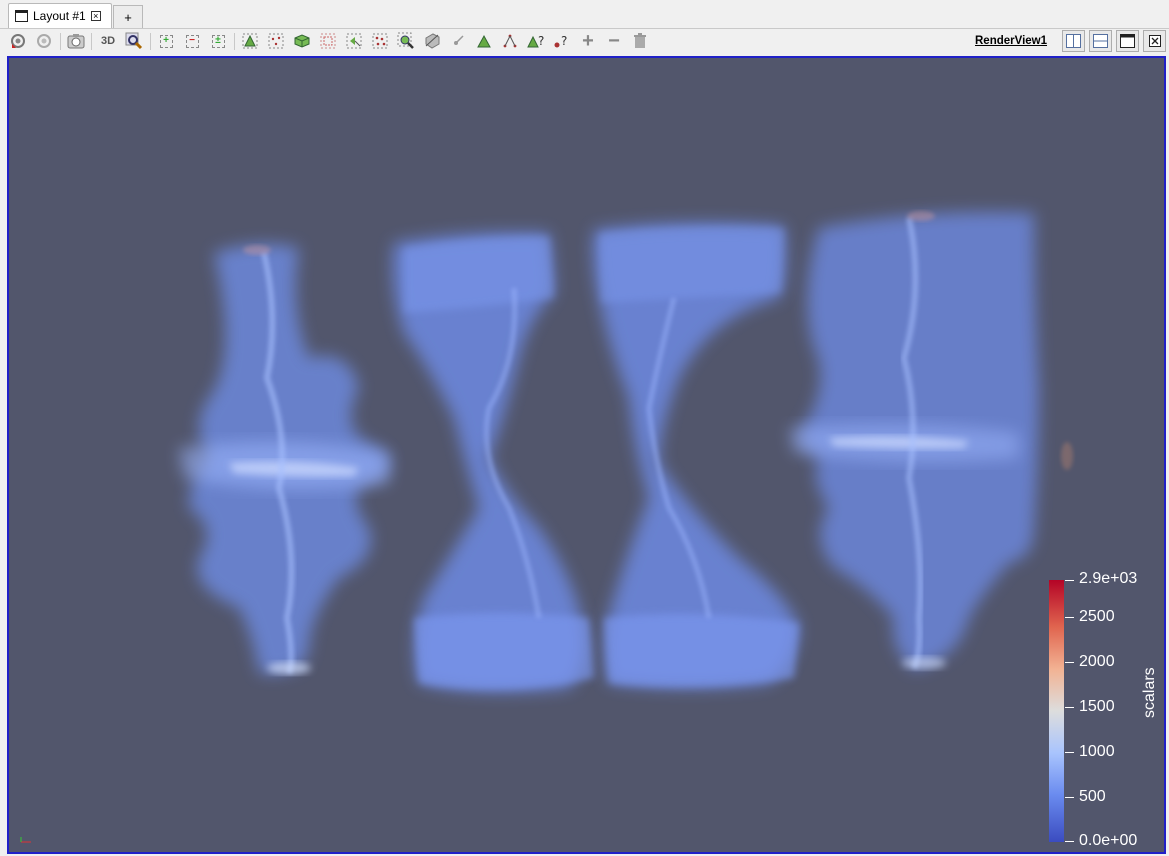 The width and height of the screenshot is (1169, 856). What do you see at coordinates (218, 41) in the screenshot?
I see `select-cells-through-icon: ±` at bounding box center [218, 41].